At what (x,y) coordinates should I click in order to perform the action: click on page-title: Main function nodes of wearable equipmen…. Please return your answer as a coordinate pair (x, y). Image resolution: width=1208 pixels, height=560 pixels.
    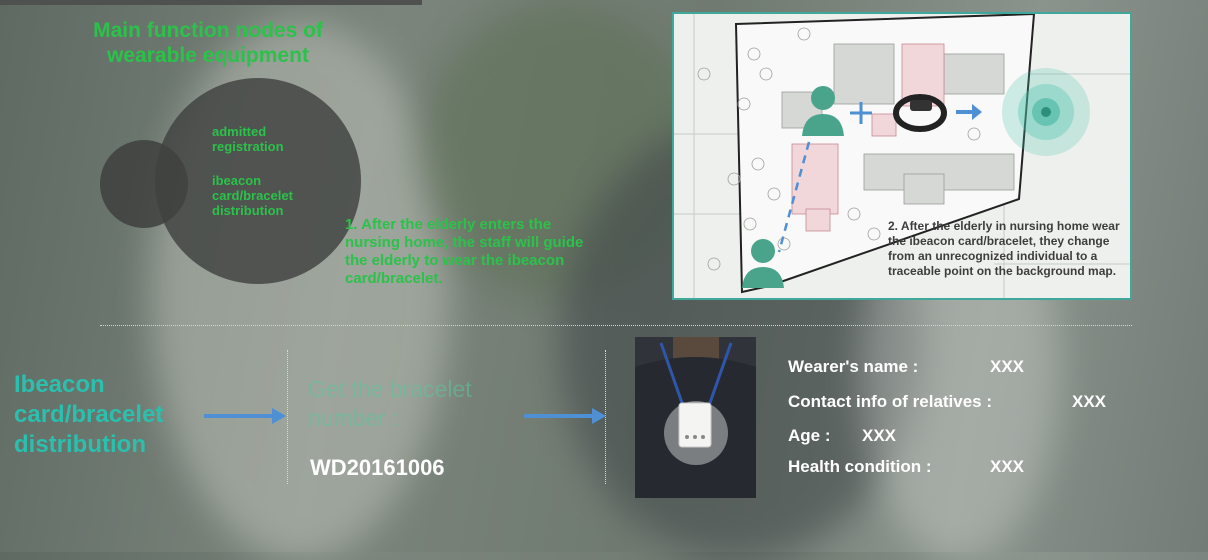
    Looking at the image, I should click on (208, 43).